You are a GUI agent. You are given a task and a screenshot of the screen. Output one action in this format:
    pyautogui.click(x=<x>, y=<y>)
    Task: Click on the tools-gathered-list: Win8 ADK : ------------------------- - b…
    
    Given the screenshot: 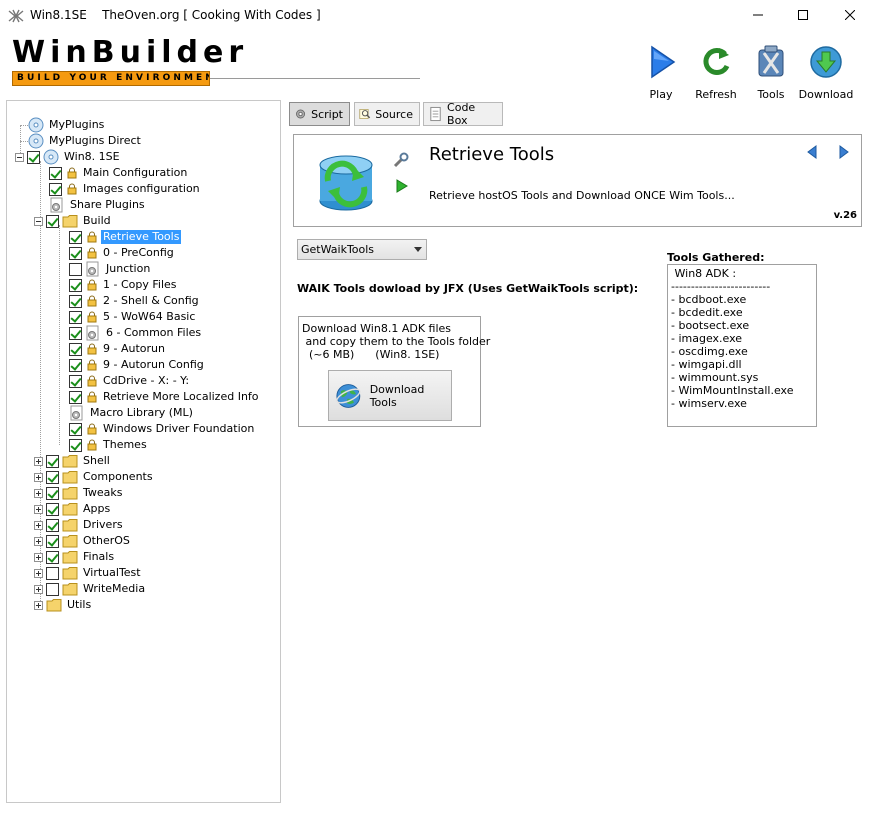 What is the action you would take?
    pyautogui.click(x=742, y=345)
    